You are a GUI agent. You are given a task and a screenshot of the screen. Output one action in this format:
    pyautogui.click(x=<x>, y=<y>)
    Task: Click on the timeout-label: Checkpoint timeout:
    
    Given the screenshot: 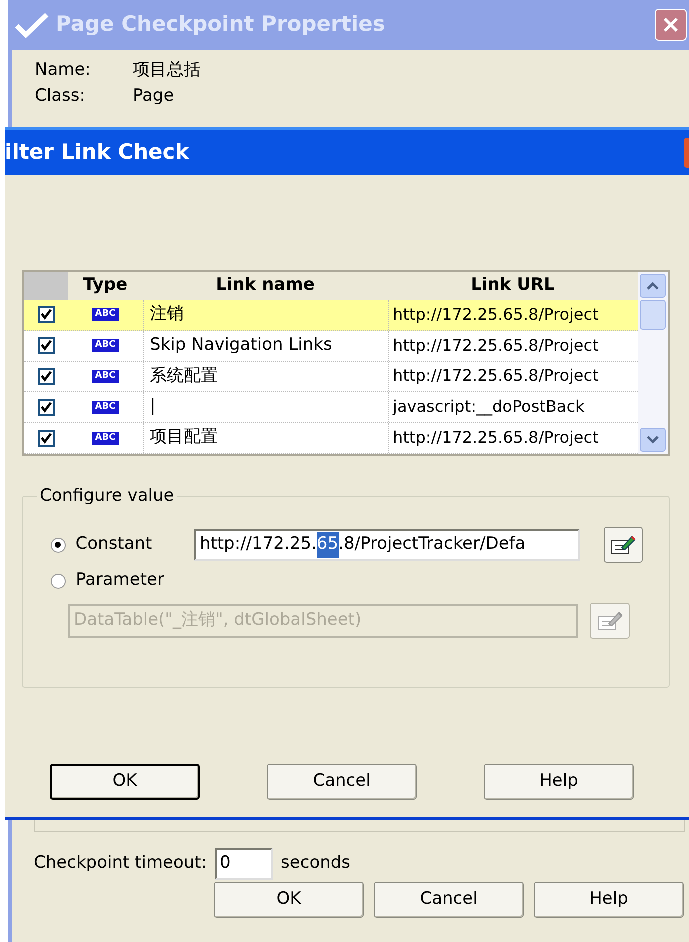 What is the action you would take?
    pyautogui.click(x=121, y=864)
    